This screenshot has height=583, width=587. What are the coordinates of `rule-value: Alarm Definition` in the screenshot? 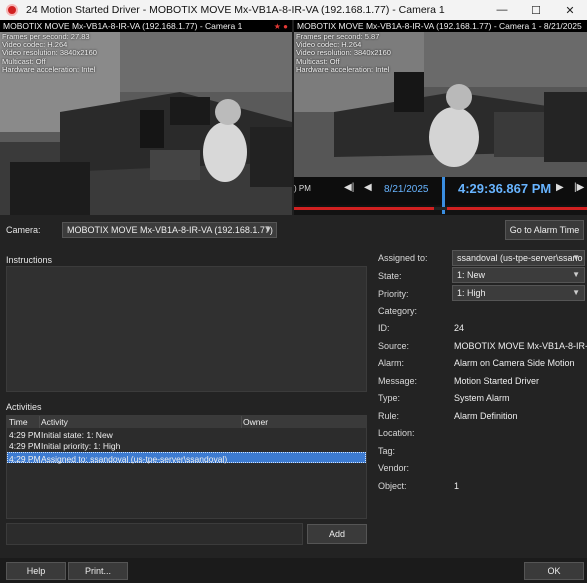 It's located at (486, 416).